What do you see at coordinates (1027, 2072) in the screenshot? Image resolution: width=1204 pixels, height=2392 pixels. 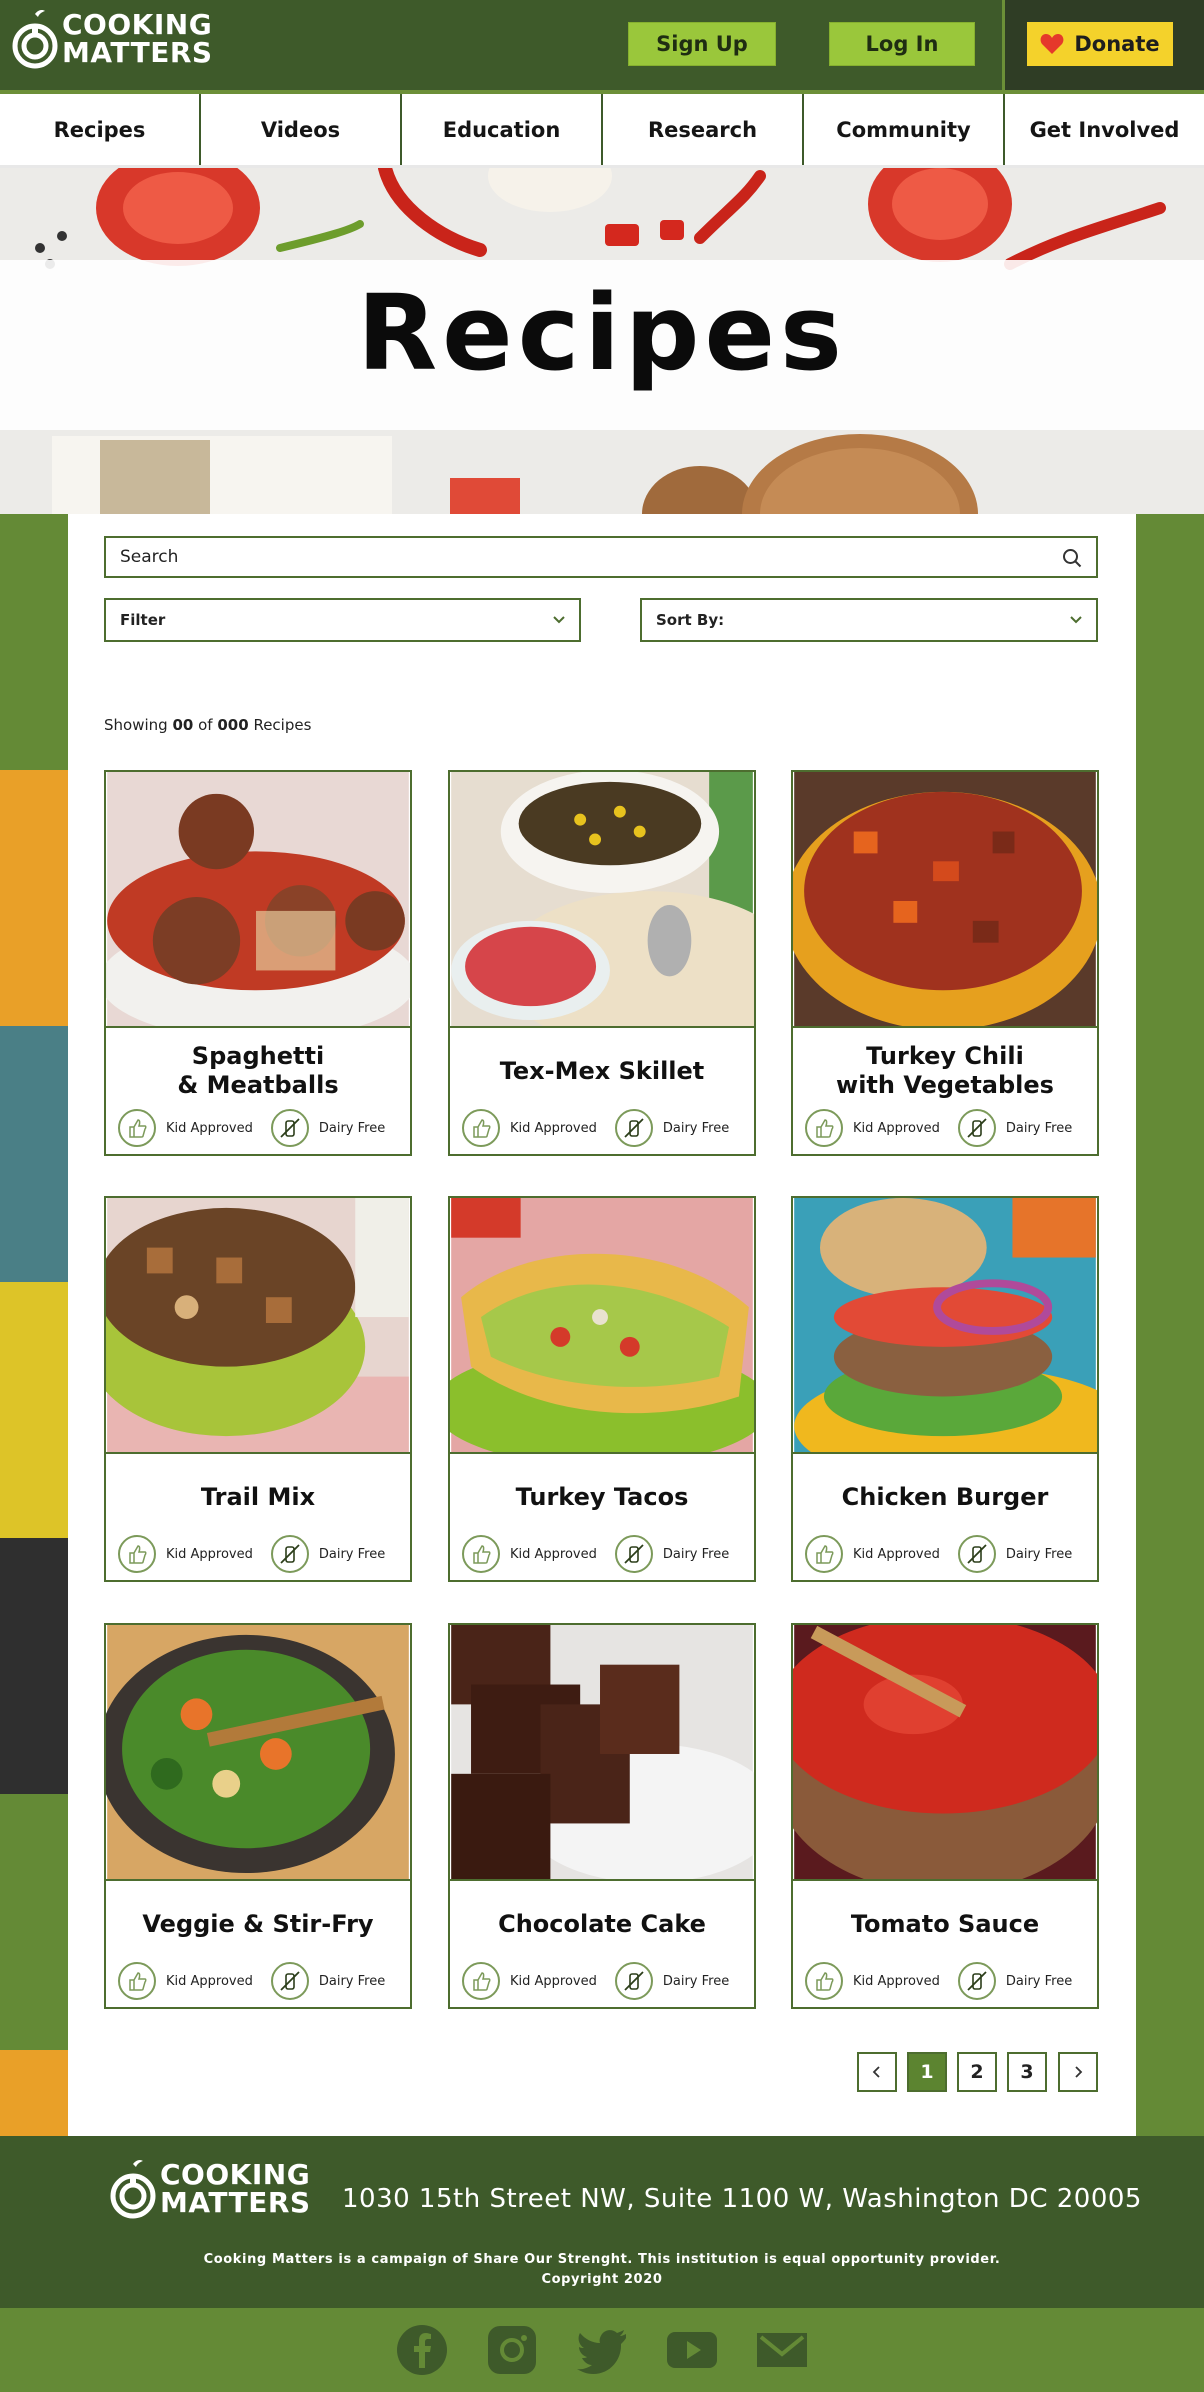 I see `pagination-page-3: 3` at bounding box center [1027, 2072].